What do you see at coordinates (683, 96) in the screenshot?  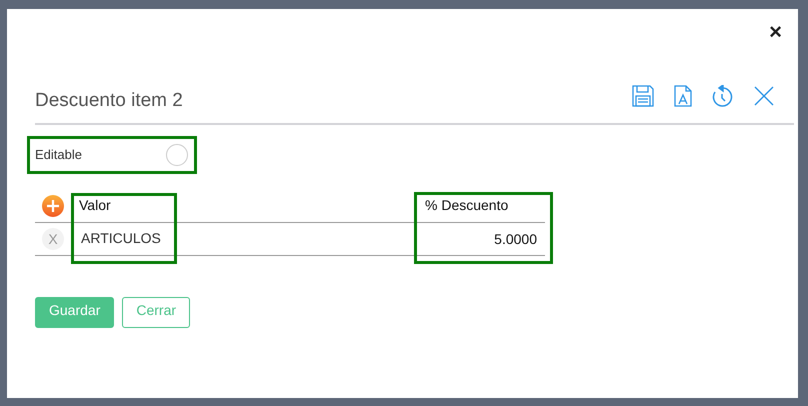 I see `document-icon` at bounding box center [683, 96].